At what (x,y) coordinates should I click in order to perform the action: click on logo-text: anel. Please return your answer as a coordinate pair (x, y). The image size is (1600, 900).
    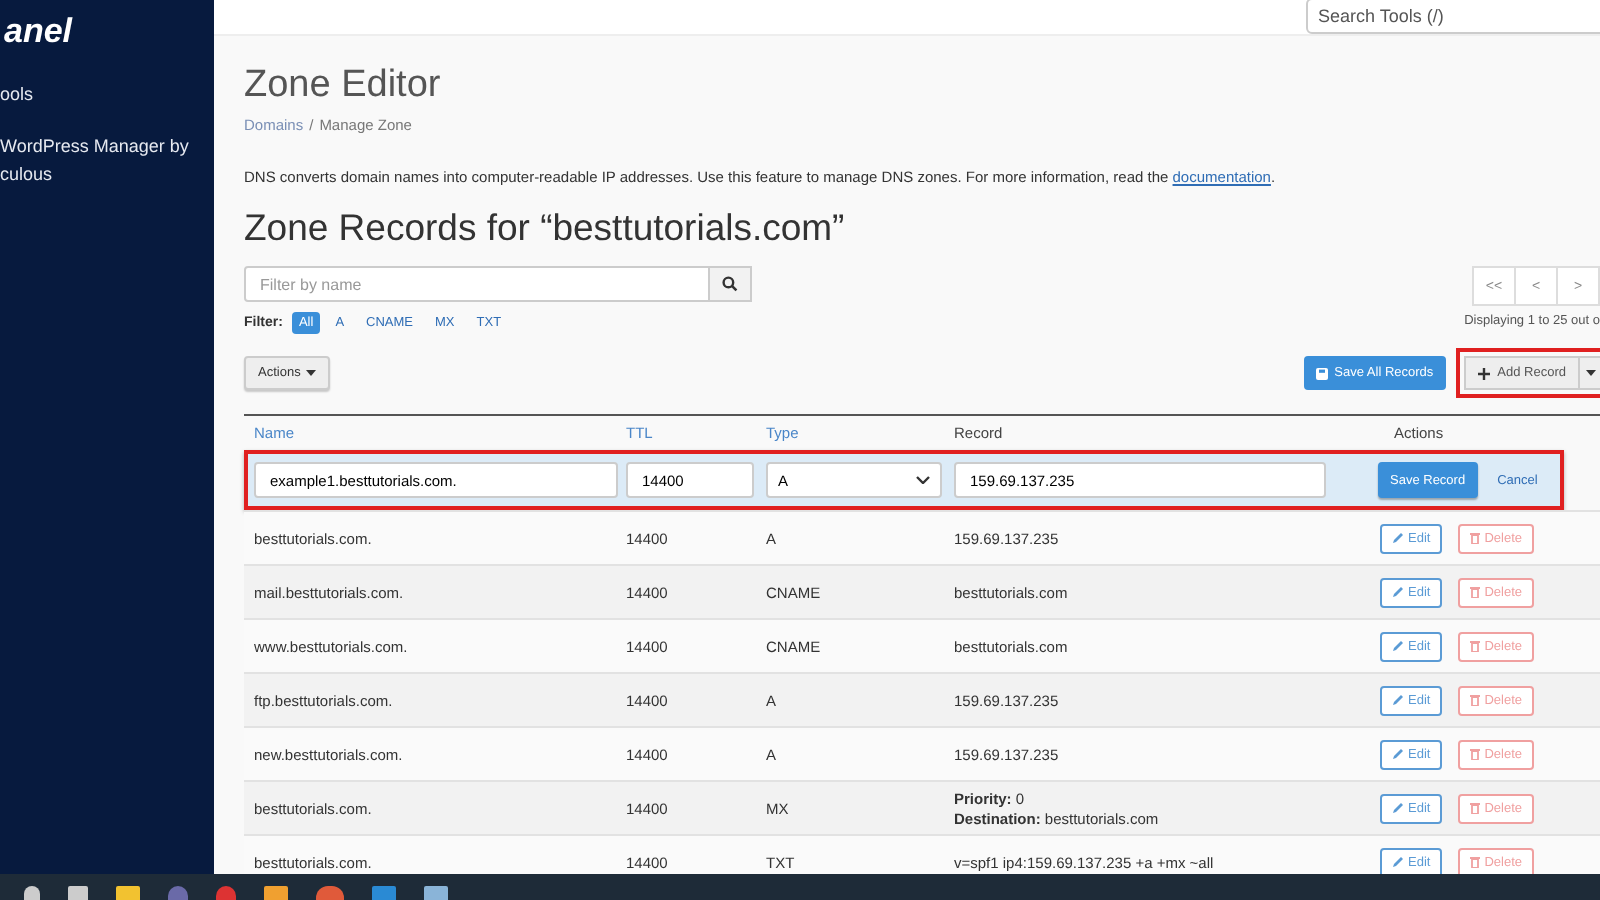
    Looking at the image, I should click on (39, 32).